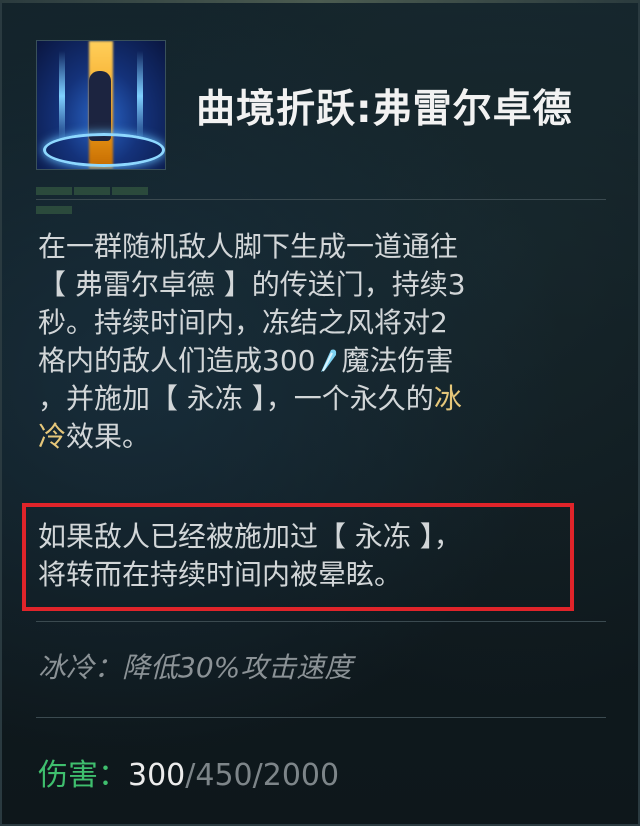  Describe the element at coordinates (62, 96) in the screenshot. I see `icon-glow-left` at that location.